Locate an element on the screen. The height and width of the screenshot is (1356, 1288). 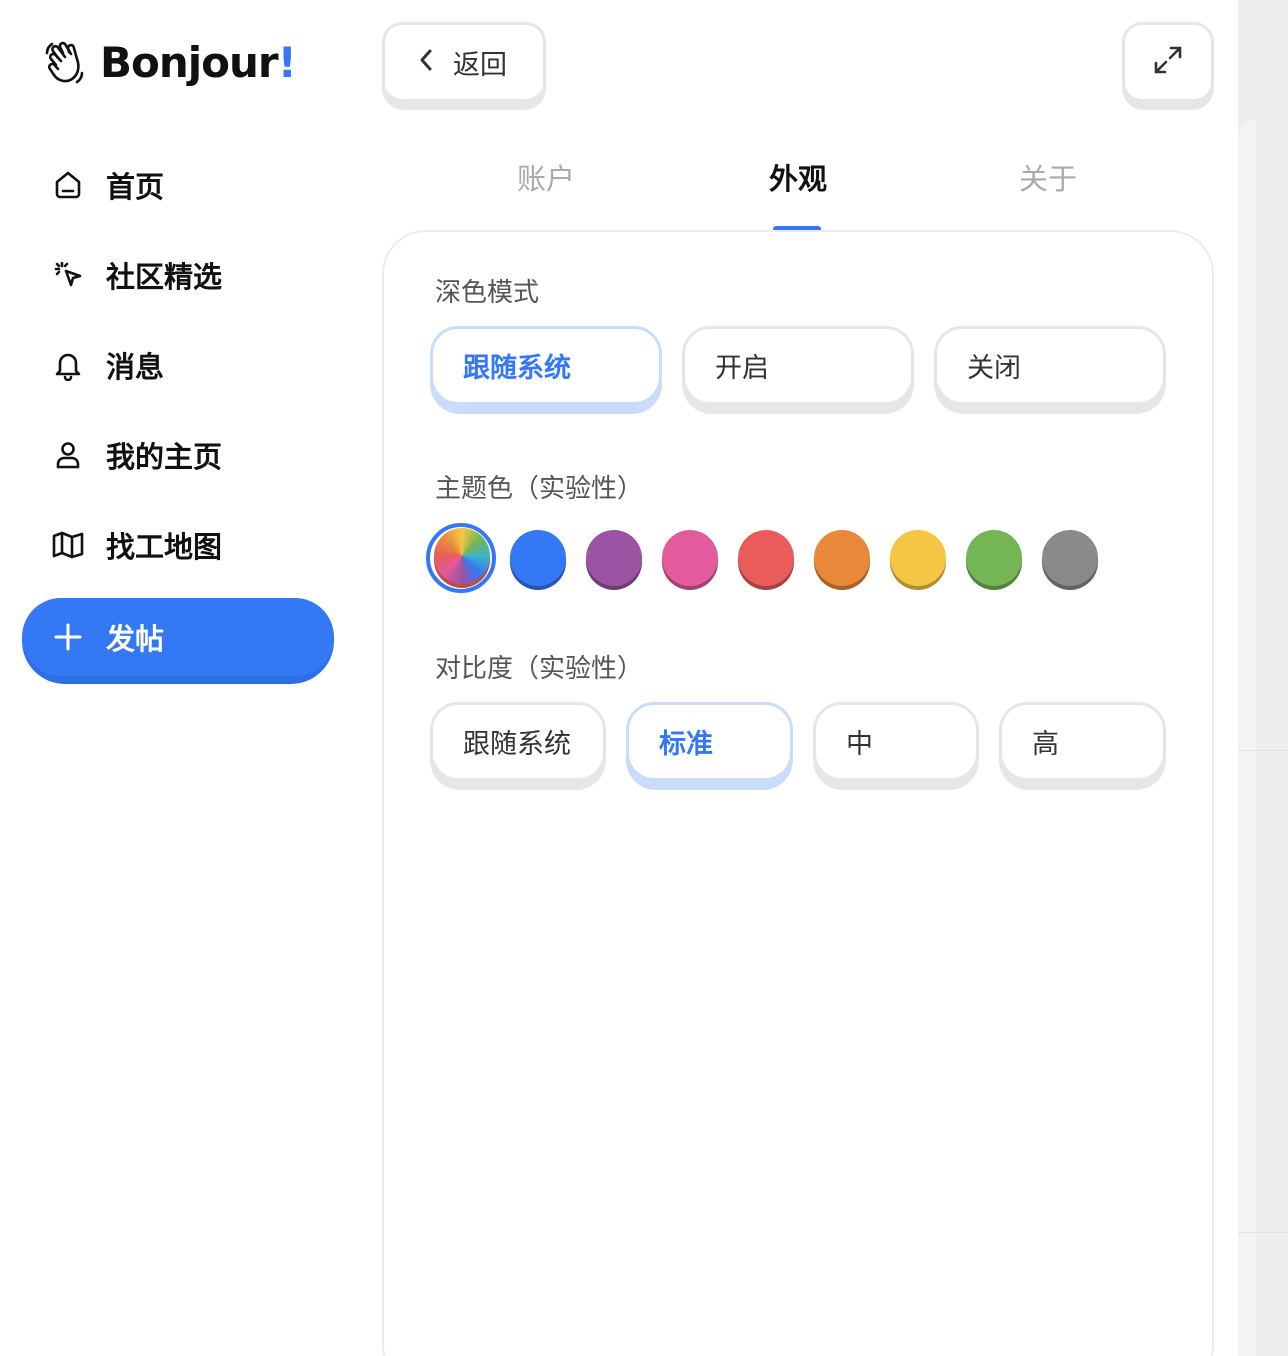
sidebar-item-job-map: 找工地图 is located at coordinates (200, 545).